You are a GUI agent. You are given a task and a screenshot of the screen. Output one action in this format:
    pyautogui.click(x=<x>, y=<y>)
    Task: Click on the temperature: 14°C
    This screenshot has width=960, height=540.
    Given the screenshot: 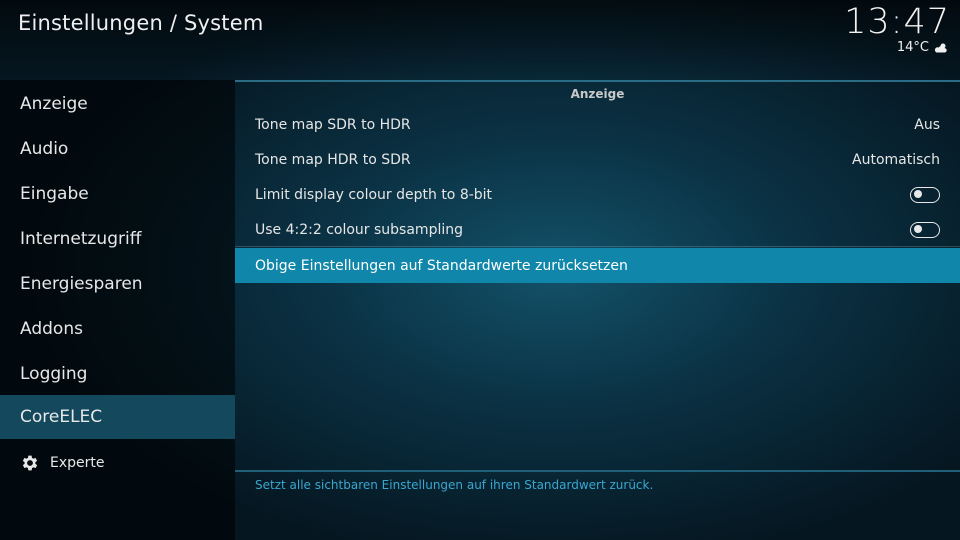 What is the action you would take?
    pyautogui.click(x=912, y=47)
    